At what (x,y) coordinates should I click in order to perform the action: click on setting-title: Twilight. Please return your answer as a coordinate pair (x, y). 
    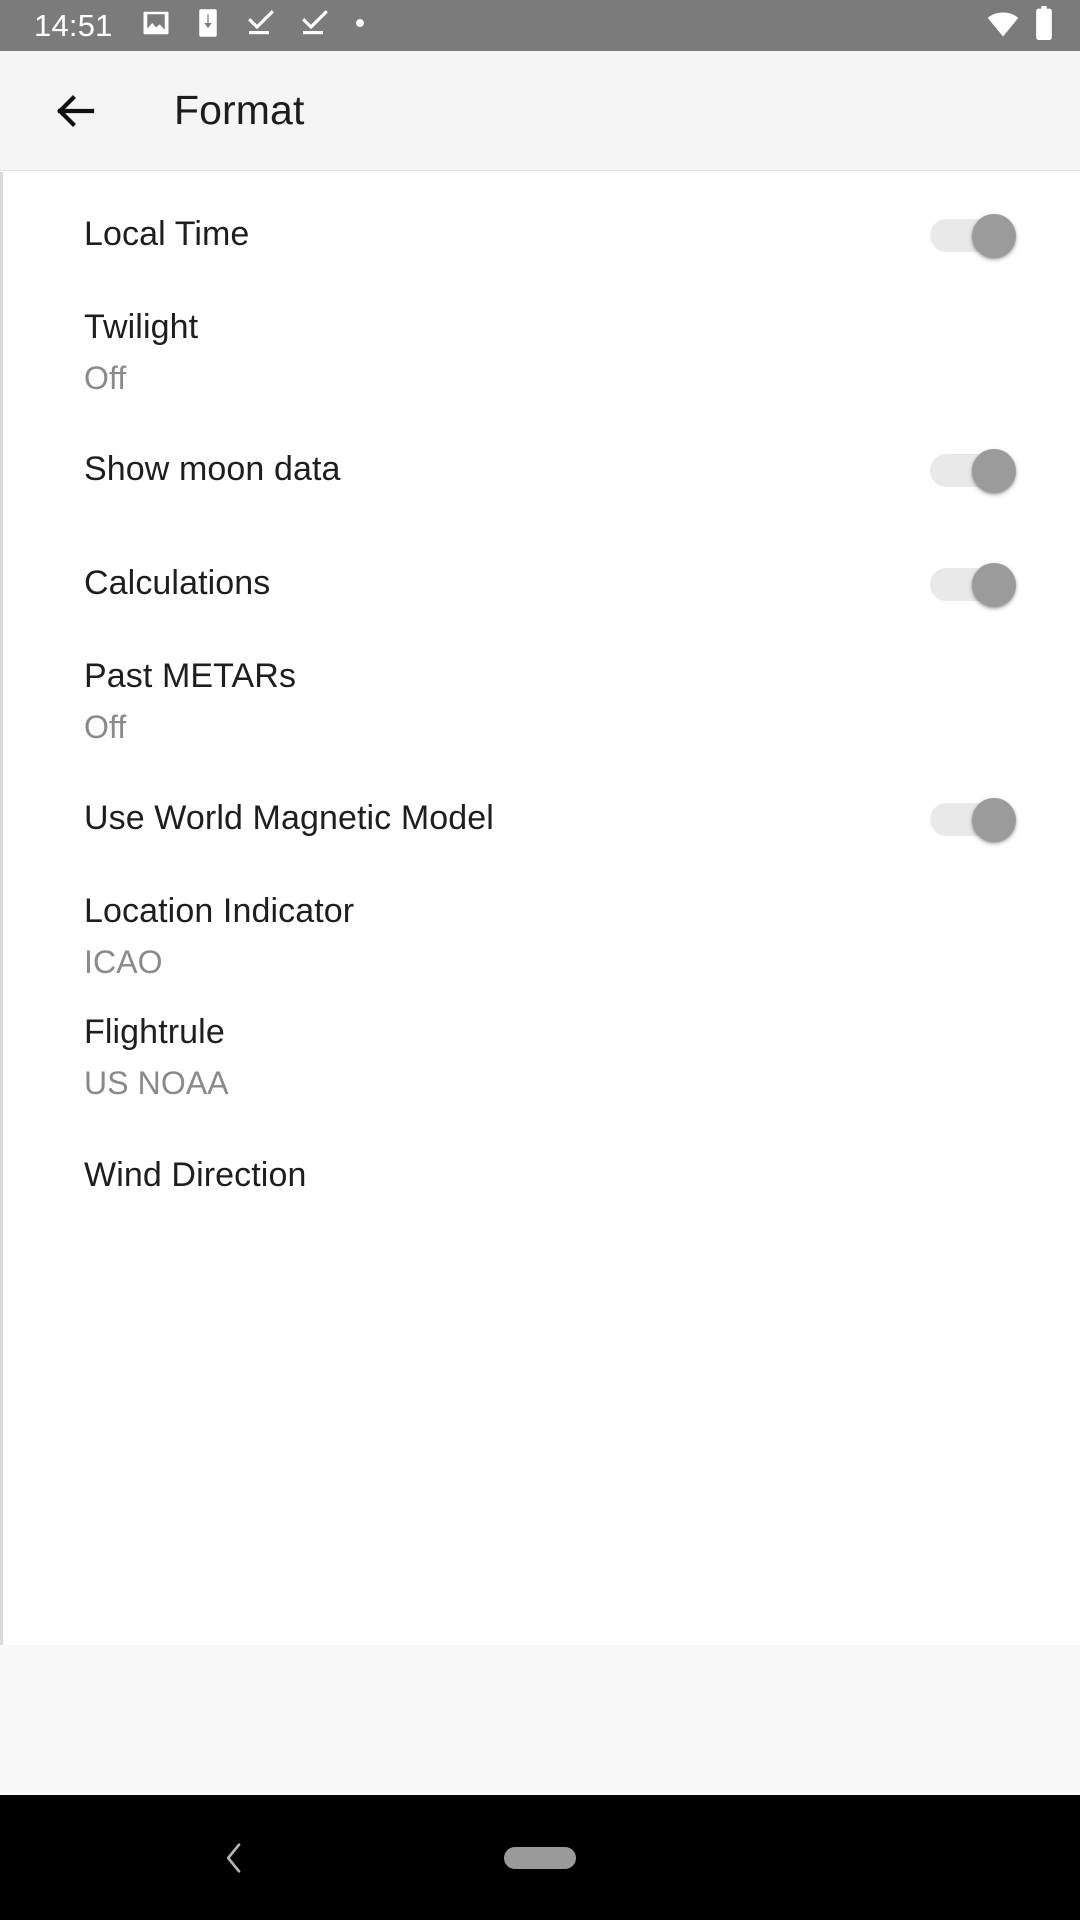
    Looking at the image, I should click on (141, 327).